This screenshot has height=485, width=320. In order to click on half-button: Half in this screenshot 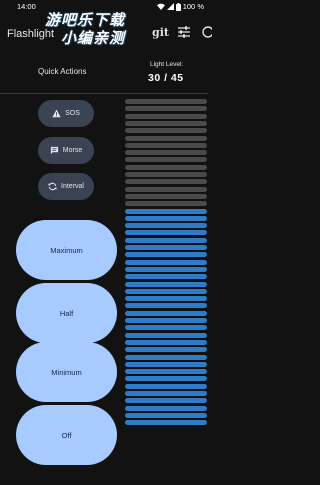, I will do `click(66, 313)`.